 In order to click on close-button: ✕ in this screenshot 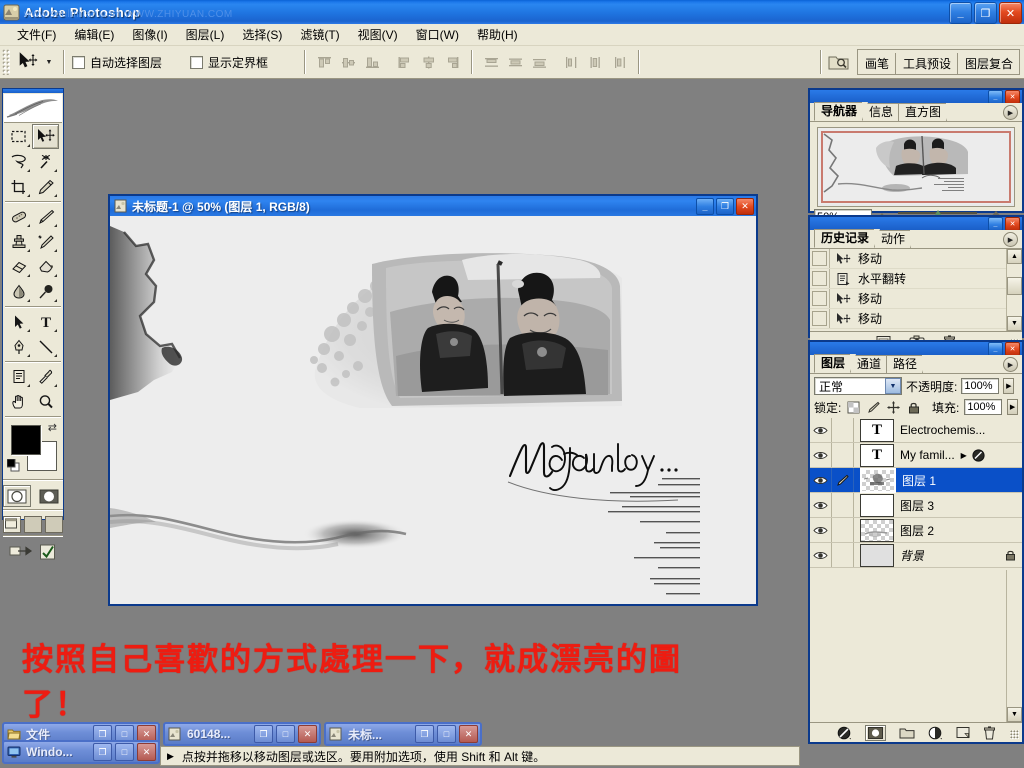, I will do `click(1010, 13)`.